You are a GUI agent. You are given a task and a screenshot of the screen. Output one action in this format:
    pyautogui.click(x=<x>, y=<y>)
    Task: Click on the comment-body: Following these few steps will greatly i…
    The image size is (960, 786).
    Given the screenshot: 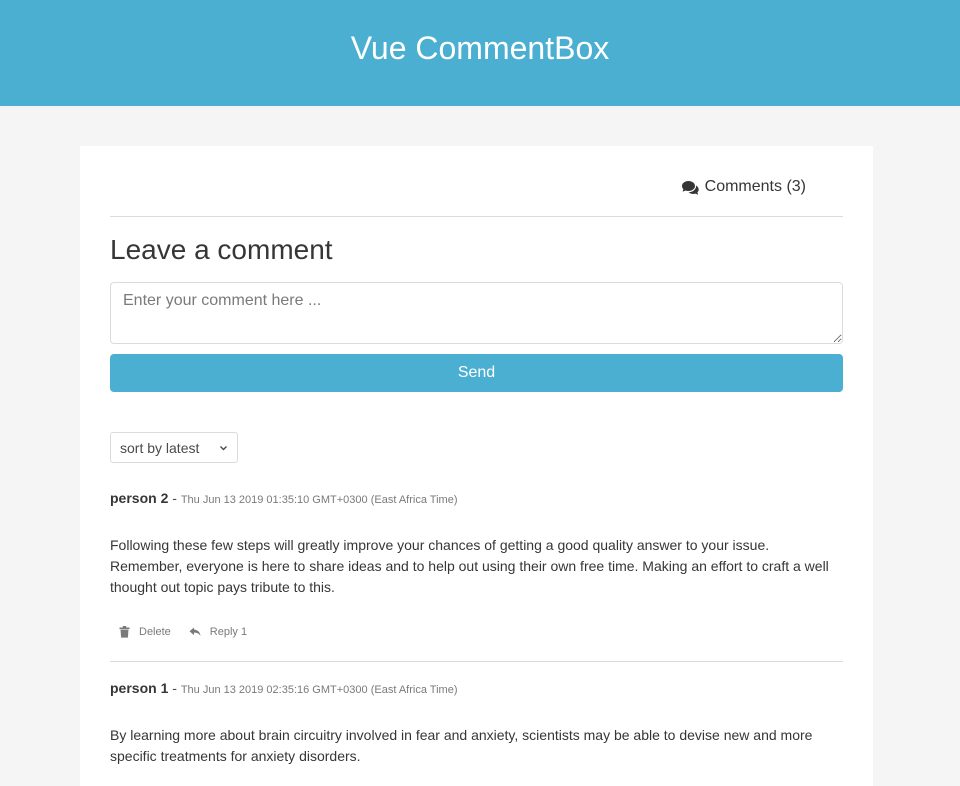 What is the action you would take?
    pyautogui.click(x=469, y=566)
    